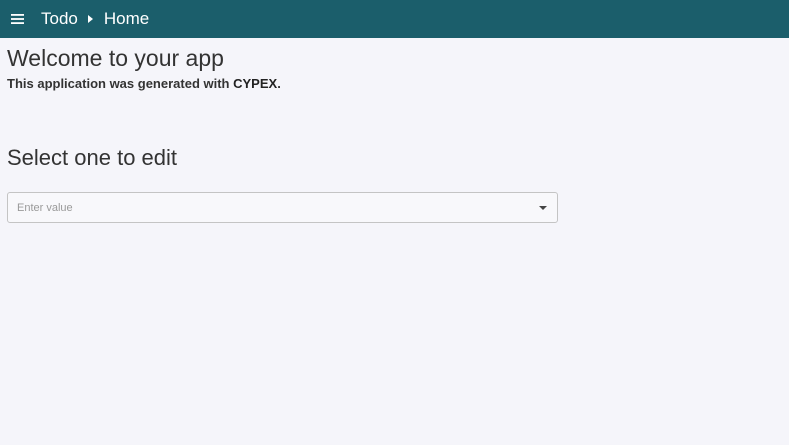 Image resolution: width=789 pixels, height=445 pixels. I want to click on record-select: Enter value, so click(282, 207).